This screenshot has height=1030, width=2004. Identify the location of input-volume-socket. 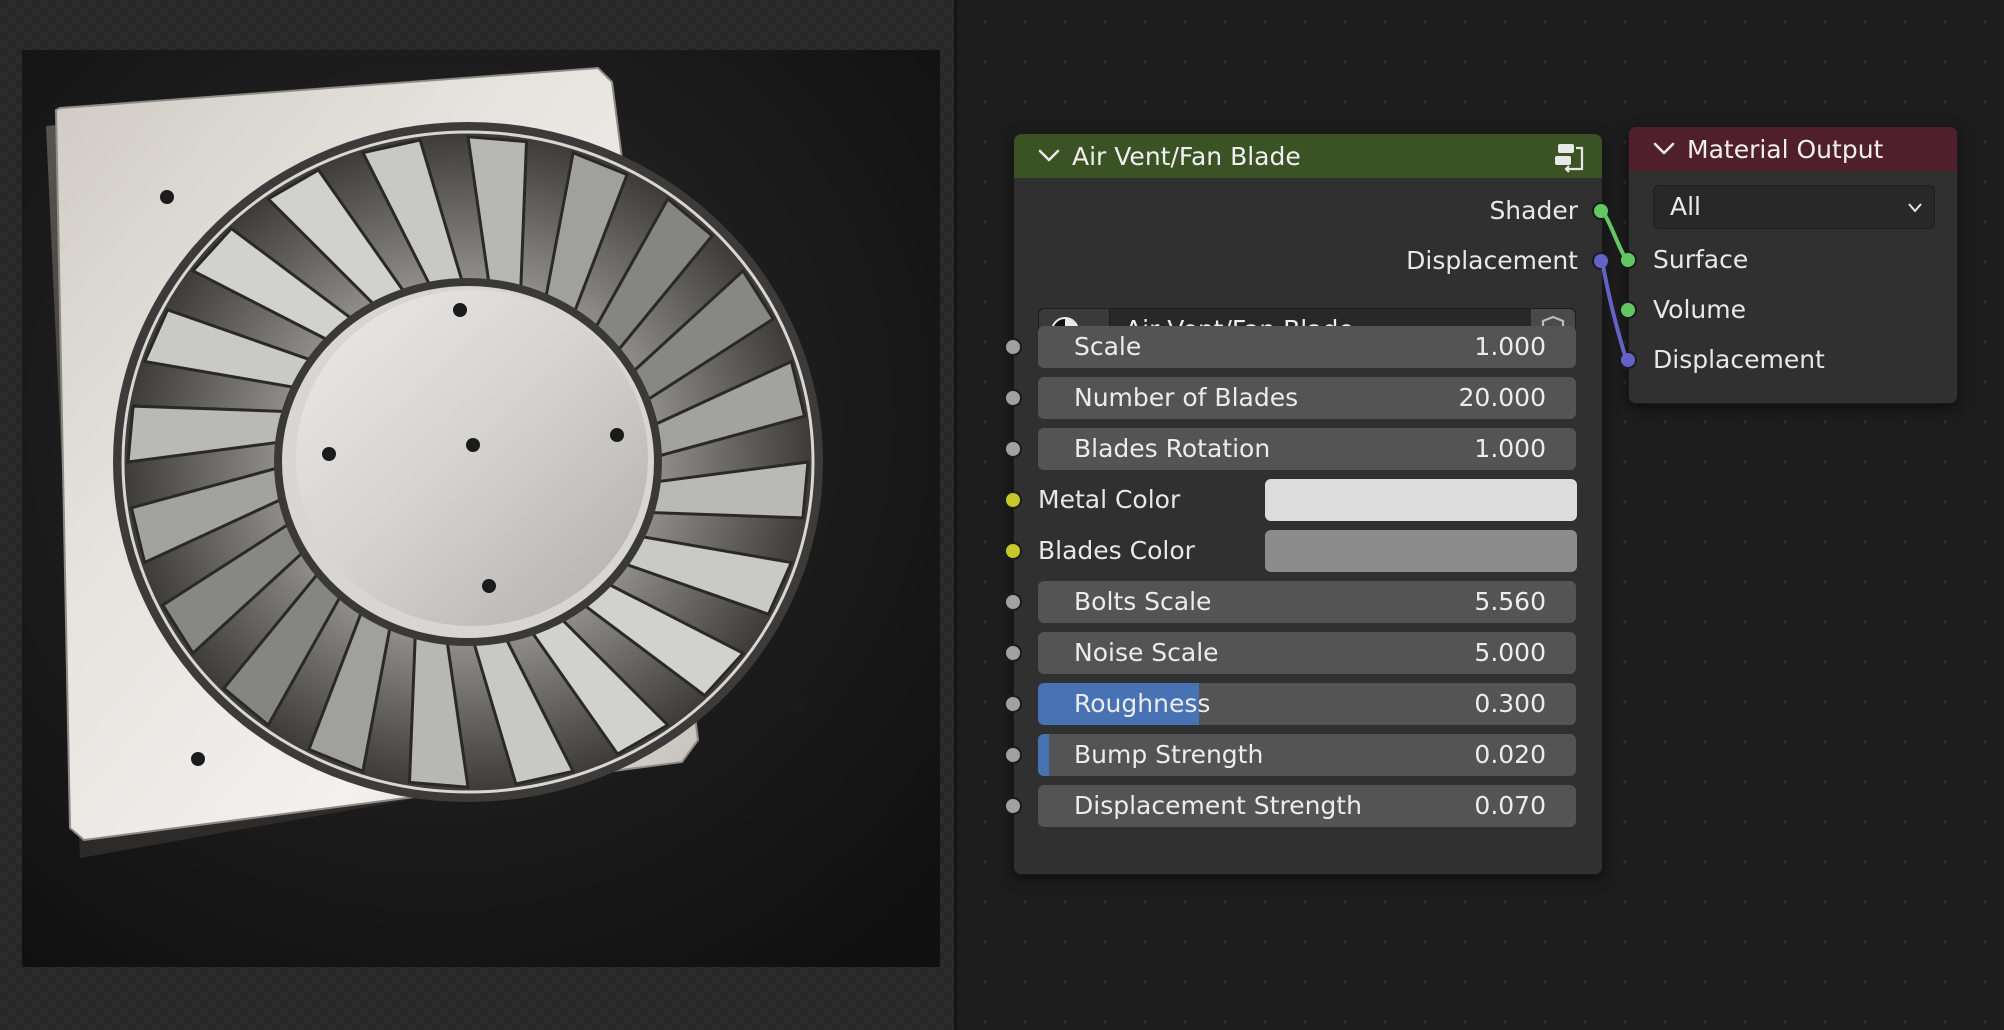
(1628, 310).